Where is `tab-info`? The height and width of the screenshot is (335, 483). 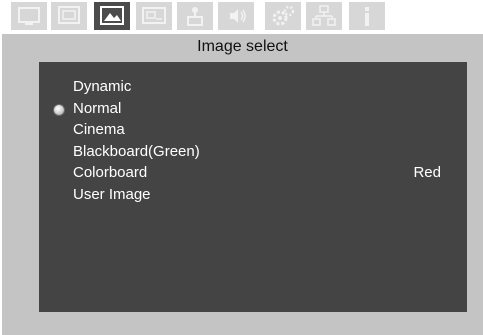
tab-info is located at coordinates (367, 16).